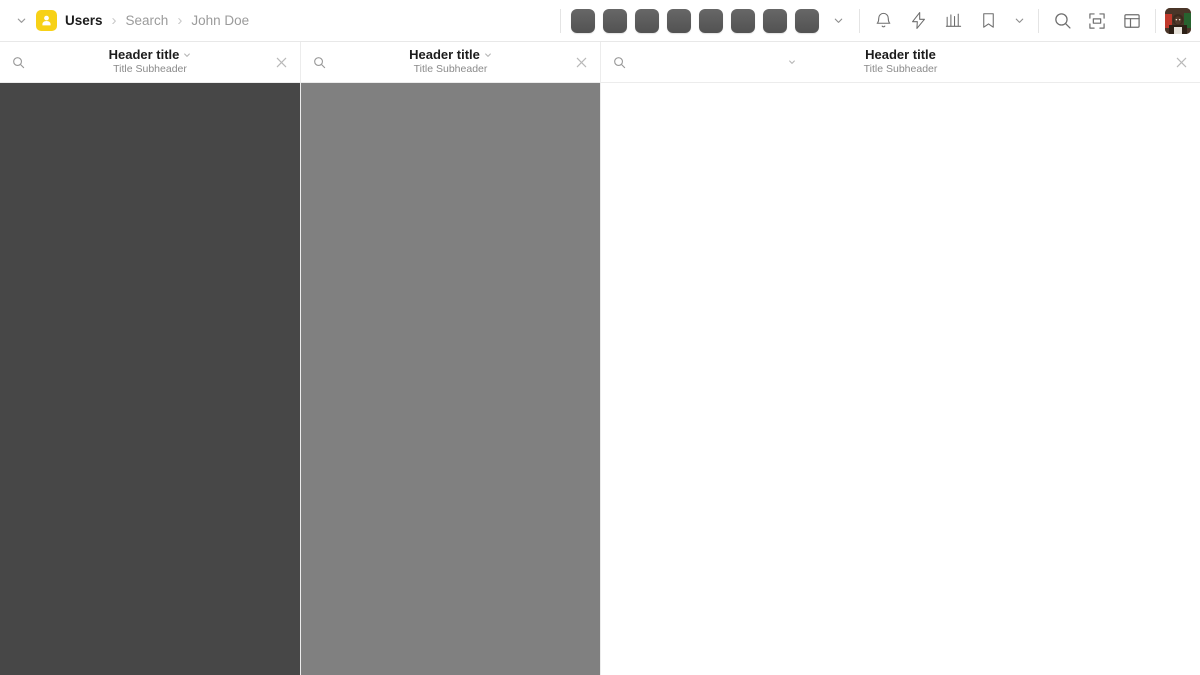 The width and height of the screenshot is (1200, 675). What do you see at coordinates (319, 62) in the screenshot?
I see `panel-2-search-icon` at bounding box center [319, 62].